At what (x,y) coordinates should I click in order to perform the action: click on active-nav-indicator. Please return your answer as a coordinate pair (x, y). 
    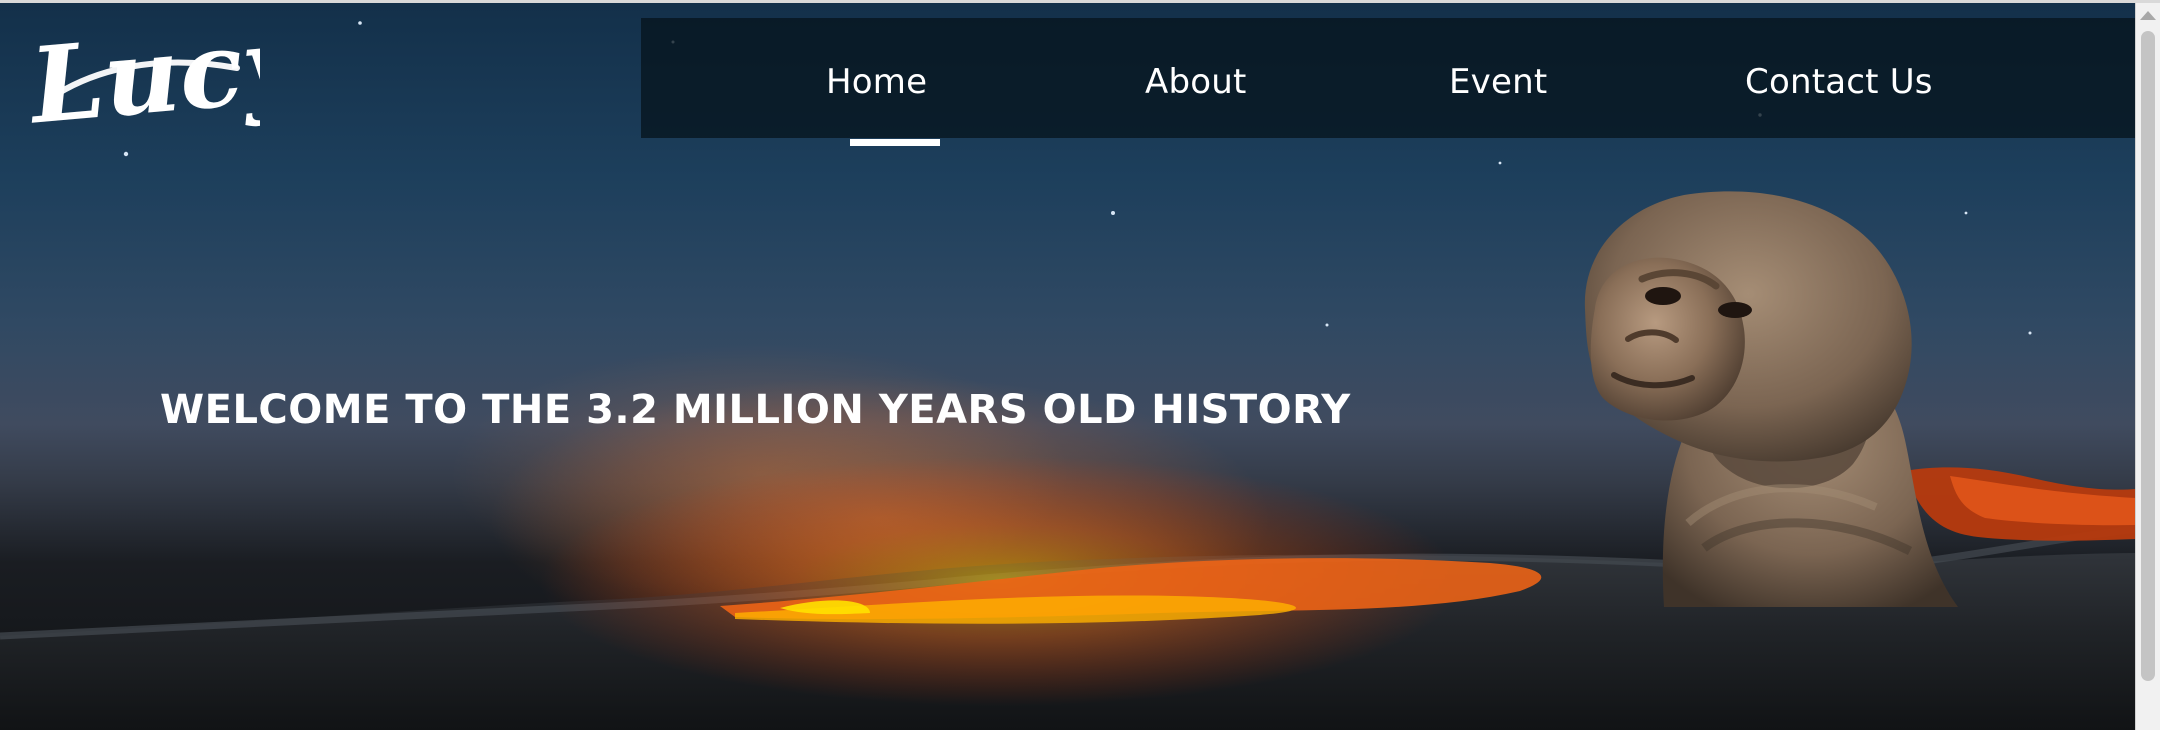
    Looking at the image, I should click on (895, 142).